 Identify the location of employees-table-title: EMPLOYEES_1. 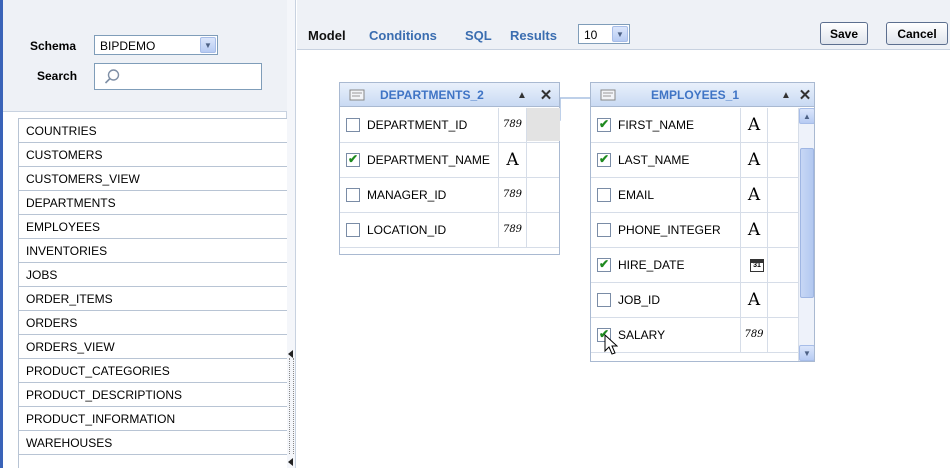
(695, 95).